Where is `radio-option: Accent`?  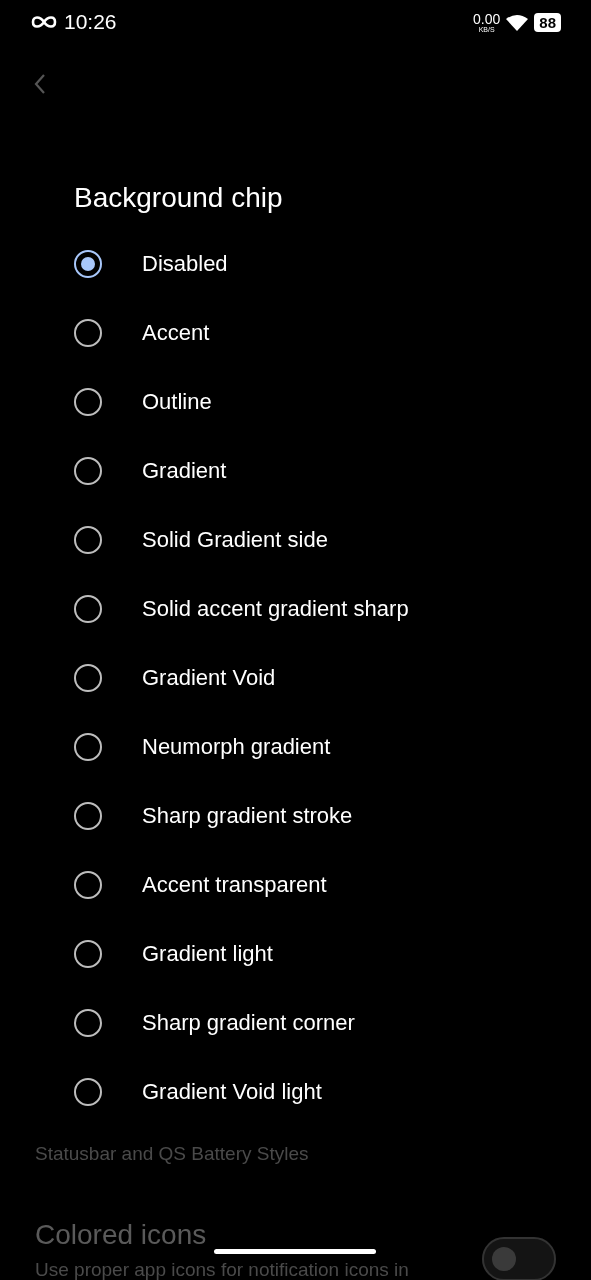
radio-option: Accent is located at coordinates (312, 332).